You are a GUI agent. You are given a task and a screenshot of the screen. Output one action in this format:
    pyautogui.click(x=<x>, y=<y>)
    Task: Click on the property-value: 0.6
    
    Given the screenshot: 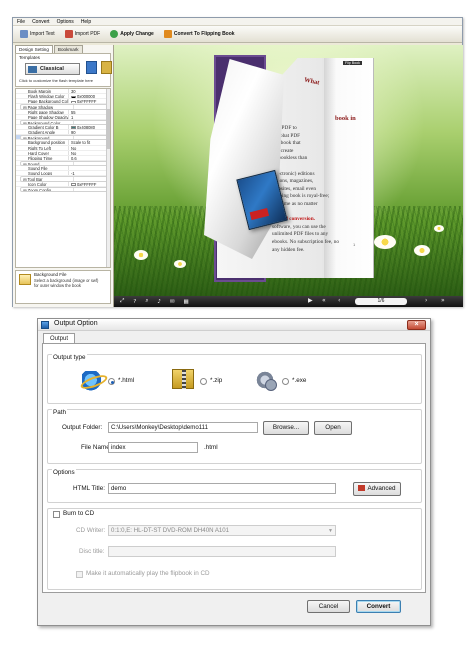 What is the action you would take?
    pyautogui.click(x=89, y=157)
    